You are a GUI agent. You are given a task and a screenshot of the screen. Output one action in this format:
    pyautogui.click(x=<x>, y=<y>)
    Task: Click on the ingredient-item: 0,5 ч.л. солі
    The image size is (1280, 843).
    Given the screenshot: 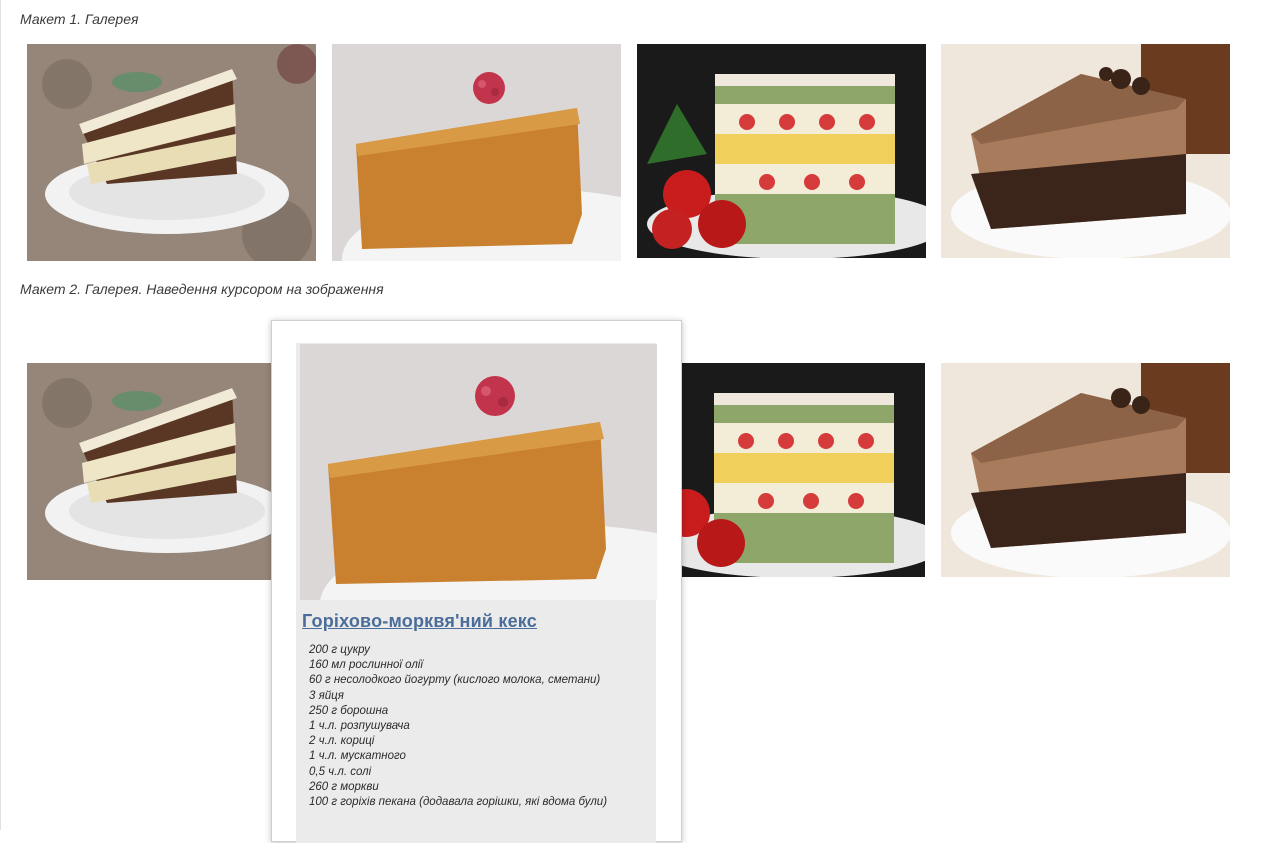 What is the action you would take?
    pyautogui.click(x=340, y=771)
    